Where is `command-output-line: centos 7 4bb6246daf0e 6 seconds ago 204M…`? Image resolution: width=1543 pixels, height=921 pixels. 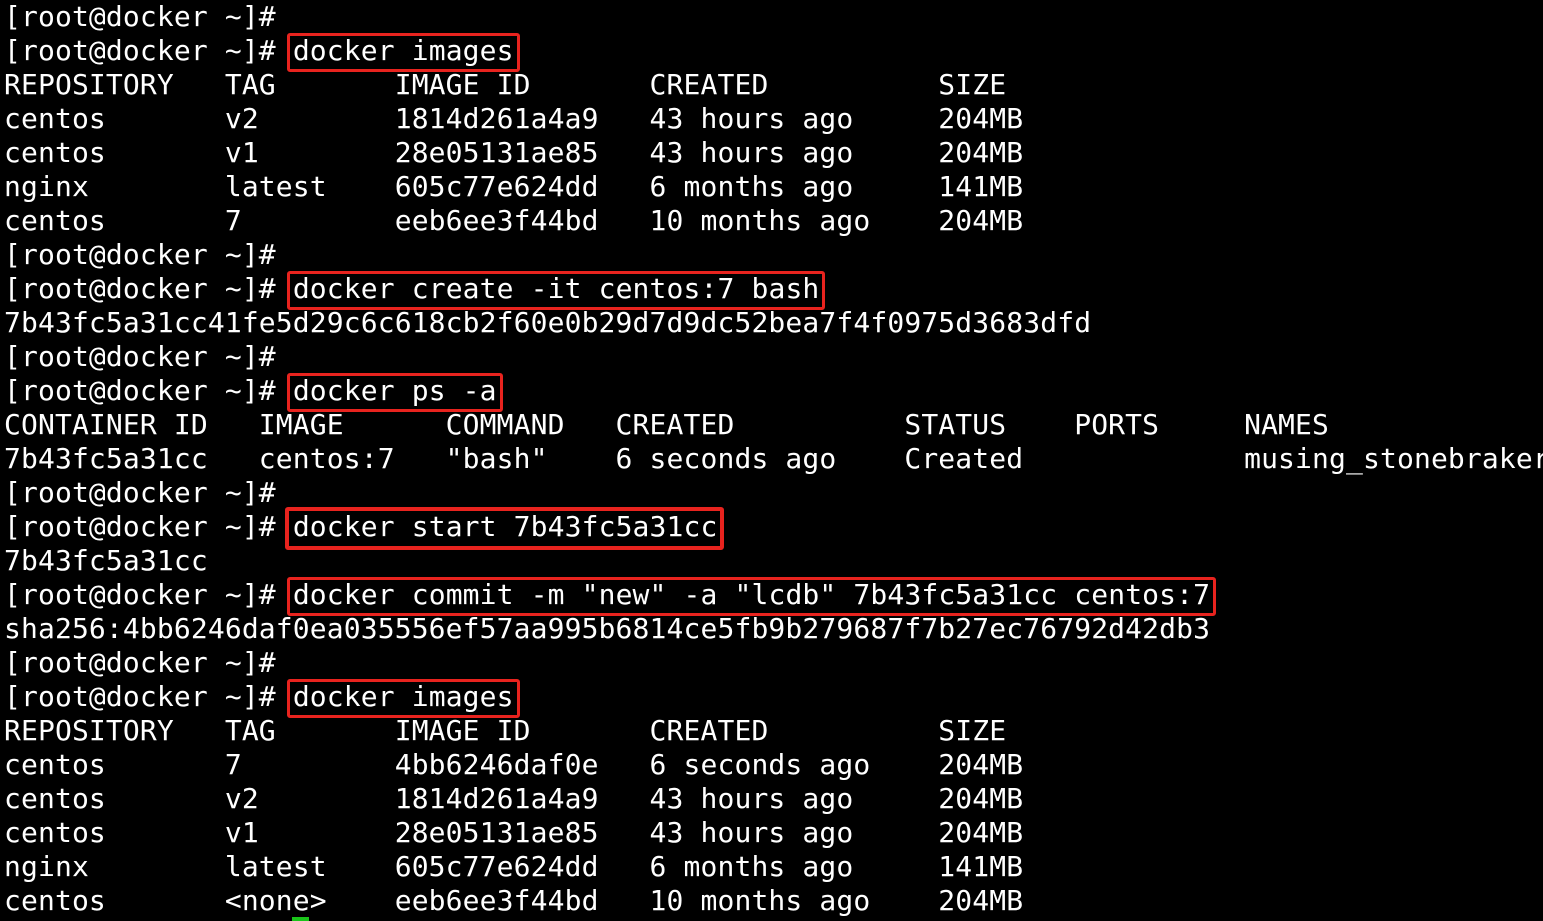
command-output-line: centos 7 4bb6246daf0e 6 seconds ago 204M… is located at coordinates (514, 764).